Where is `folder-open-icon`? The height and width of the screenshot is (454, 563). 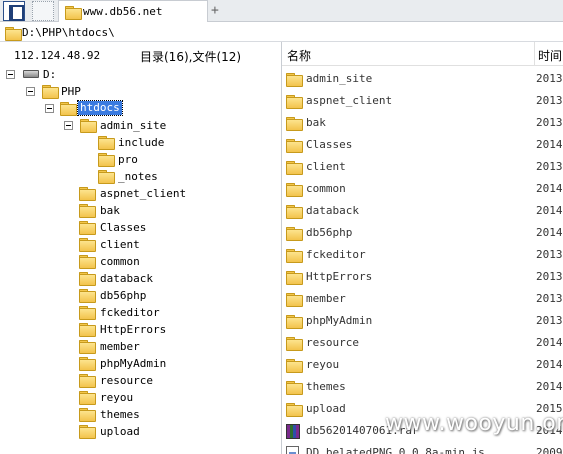 folder-open-icon is located at coordinates (68, 109).